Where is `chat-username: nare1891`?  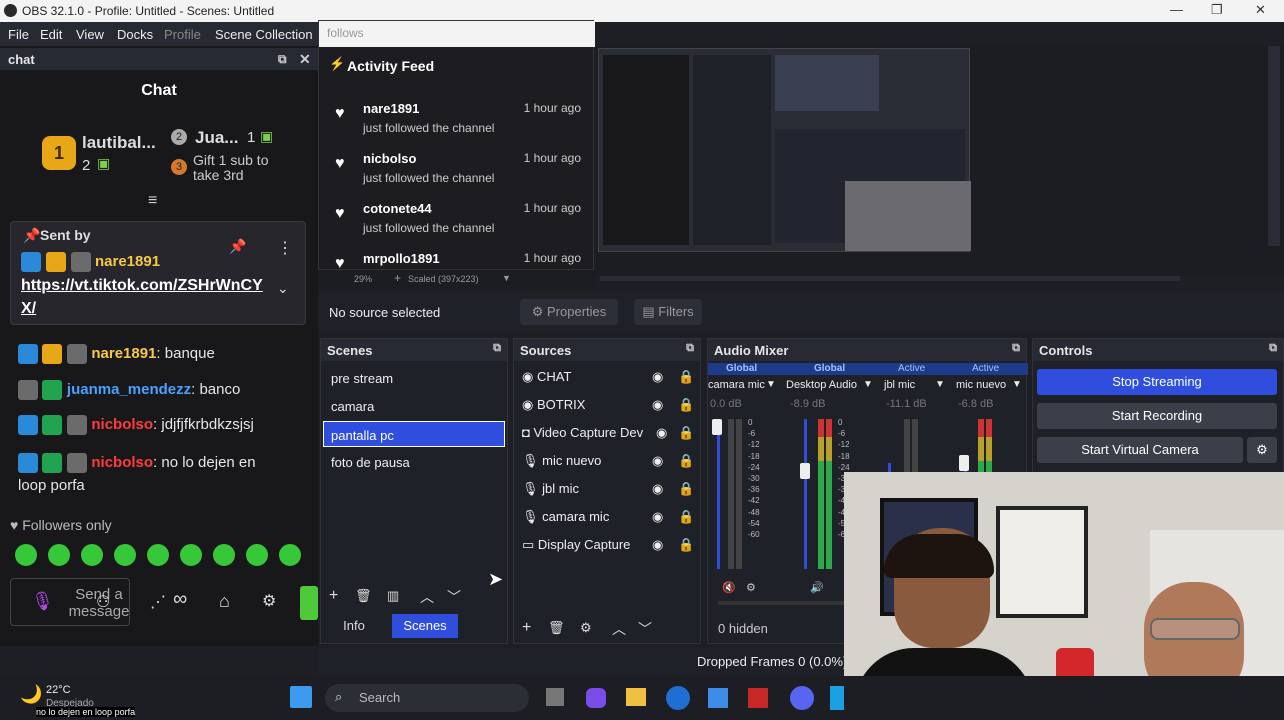 chat-username: nare1891 is located at coordinates (123, 353).